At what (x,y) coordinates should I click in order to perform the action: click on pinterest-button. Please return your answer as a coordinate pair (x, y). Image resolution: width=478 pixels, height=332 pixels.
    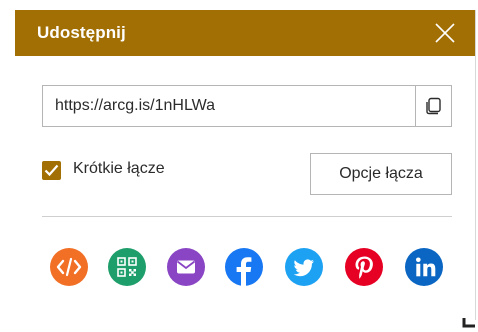
    Looking at the image, I should click on (364, 267).